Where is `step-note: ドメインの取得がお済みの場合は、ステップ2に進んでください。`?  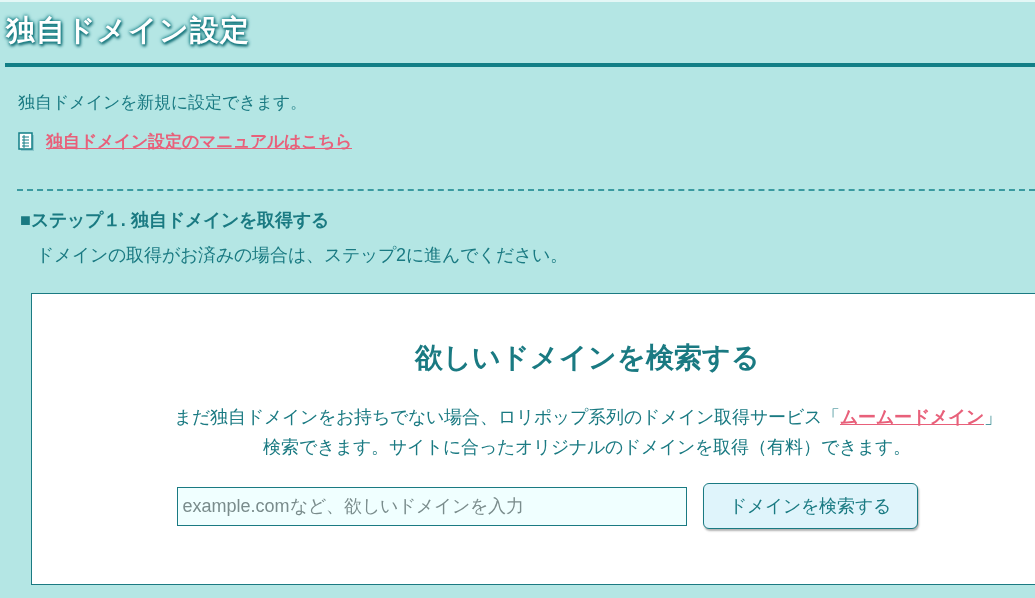 step-note: ドメインの取得がお済みの場合は、ステップ2に進んでください。 is located at coordinates (302, 255).